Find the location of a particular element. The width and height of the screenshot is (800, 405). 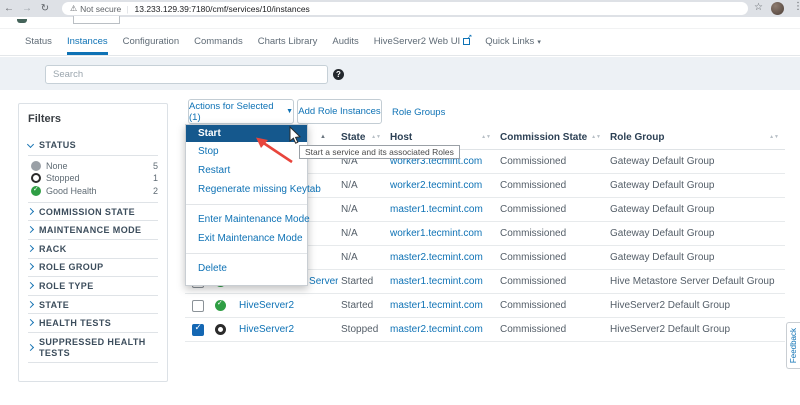

filter-section-health-tests: HEALTH TESTS is located at coordinates (92, 324).